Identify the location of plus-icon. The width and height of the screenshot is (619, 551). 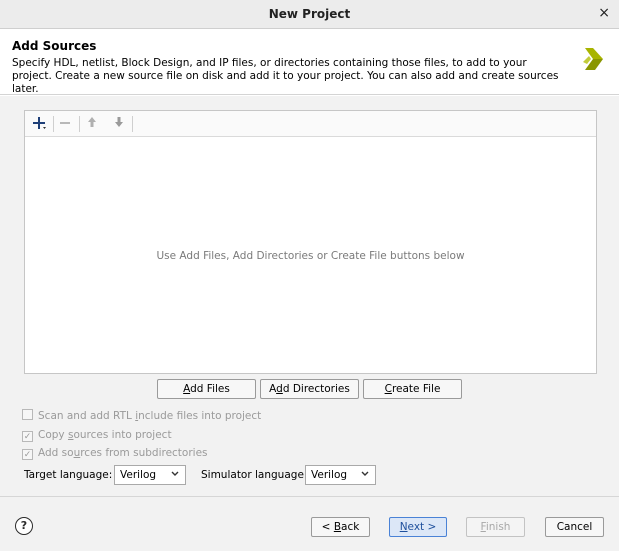
(39, 124).